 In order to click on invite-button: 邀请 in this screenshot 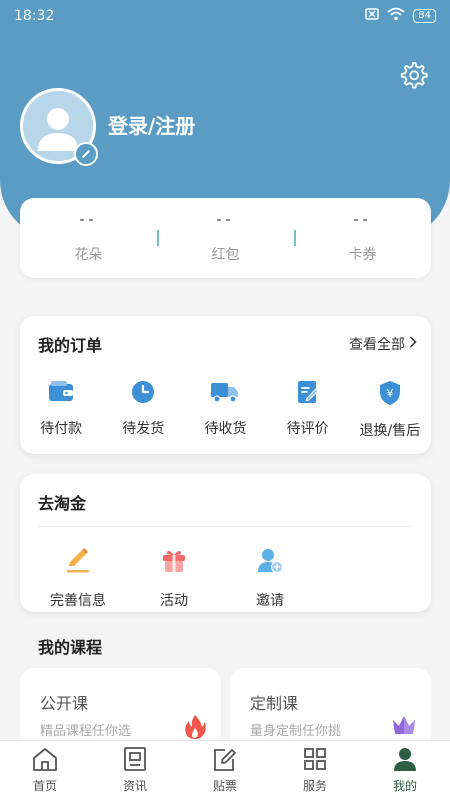, I will do `click(270, 578)`.